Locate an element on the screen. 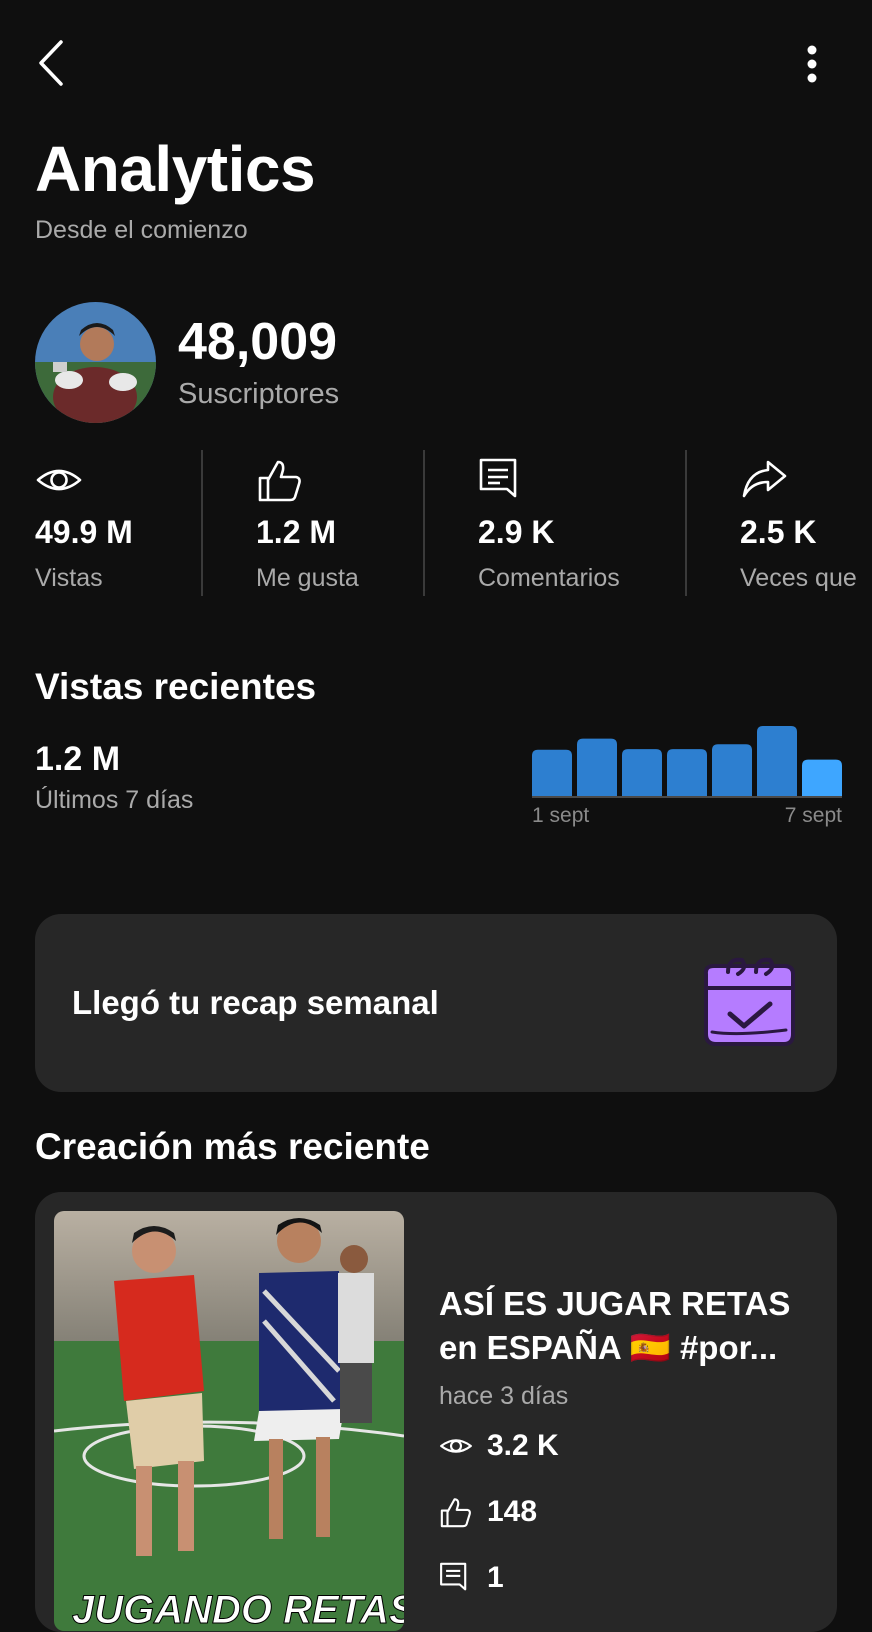 This screenshot has width=872, height=1632. page-title: Analytics is located at coordinates (175, 169).